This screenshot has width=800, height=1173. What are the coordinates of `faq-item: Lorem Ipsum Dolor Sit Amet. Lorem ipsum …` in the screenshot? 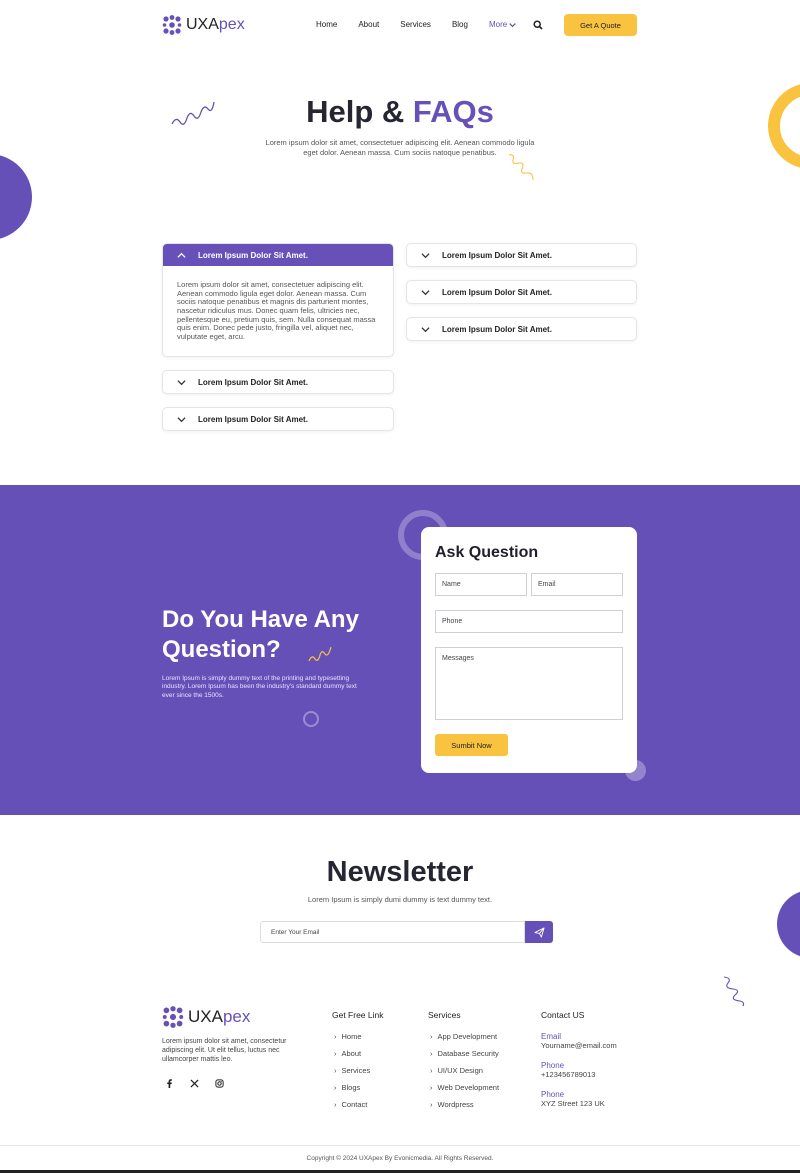 It's located at (278, 300).